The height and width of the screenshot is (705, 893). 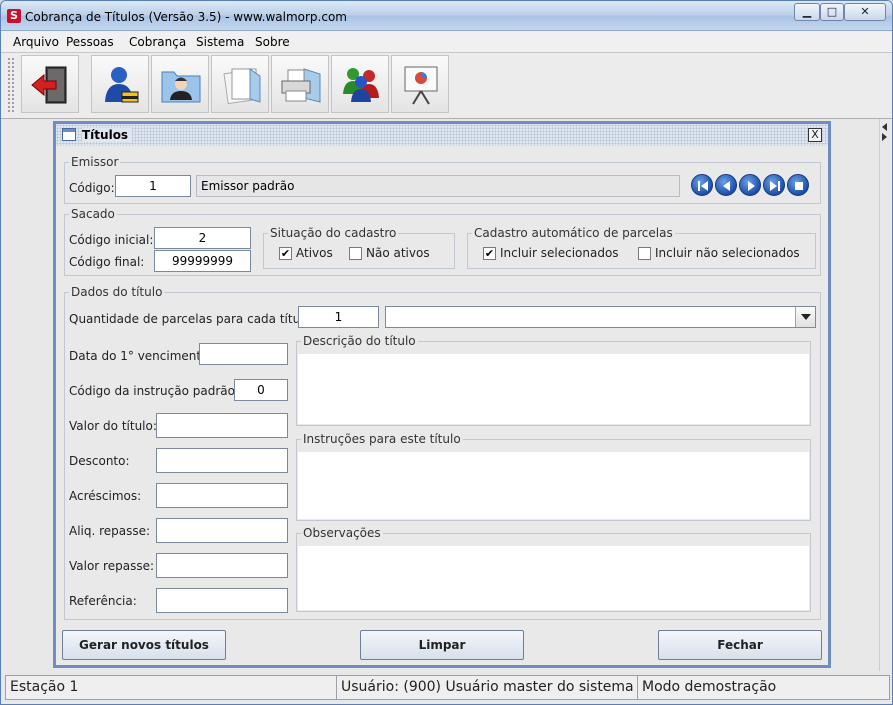 I want to click on last-icon, so click(x=775, y=186).